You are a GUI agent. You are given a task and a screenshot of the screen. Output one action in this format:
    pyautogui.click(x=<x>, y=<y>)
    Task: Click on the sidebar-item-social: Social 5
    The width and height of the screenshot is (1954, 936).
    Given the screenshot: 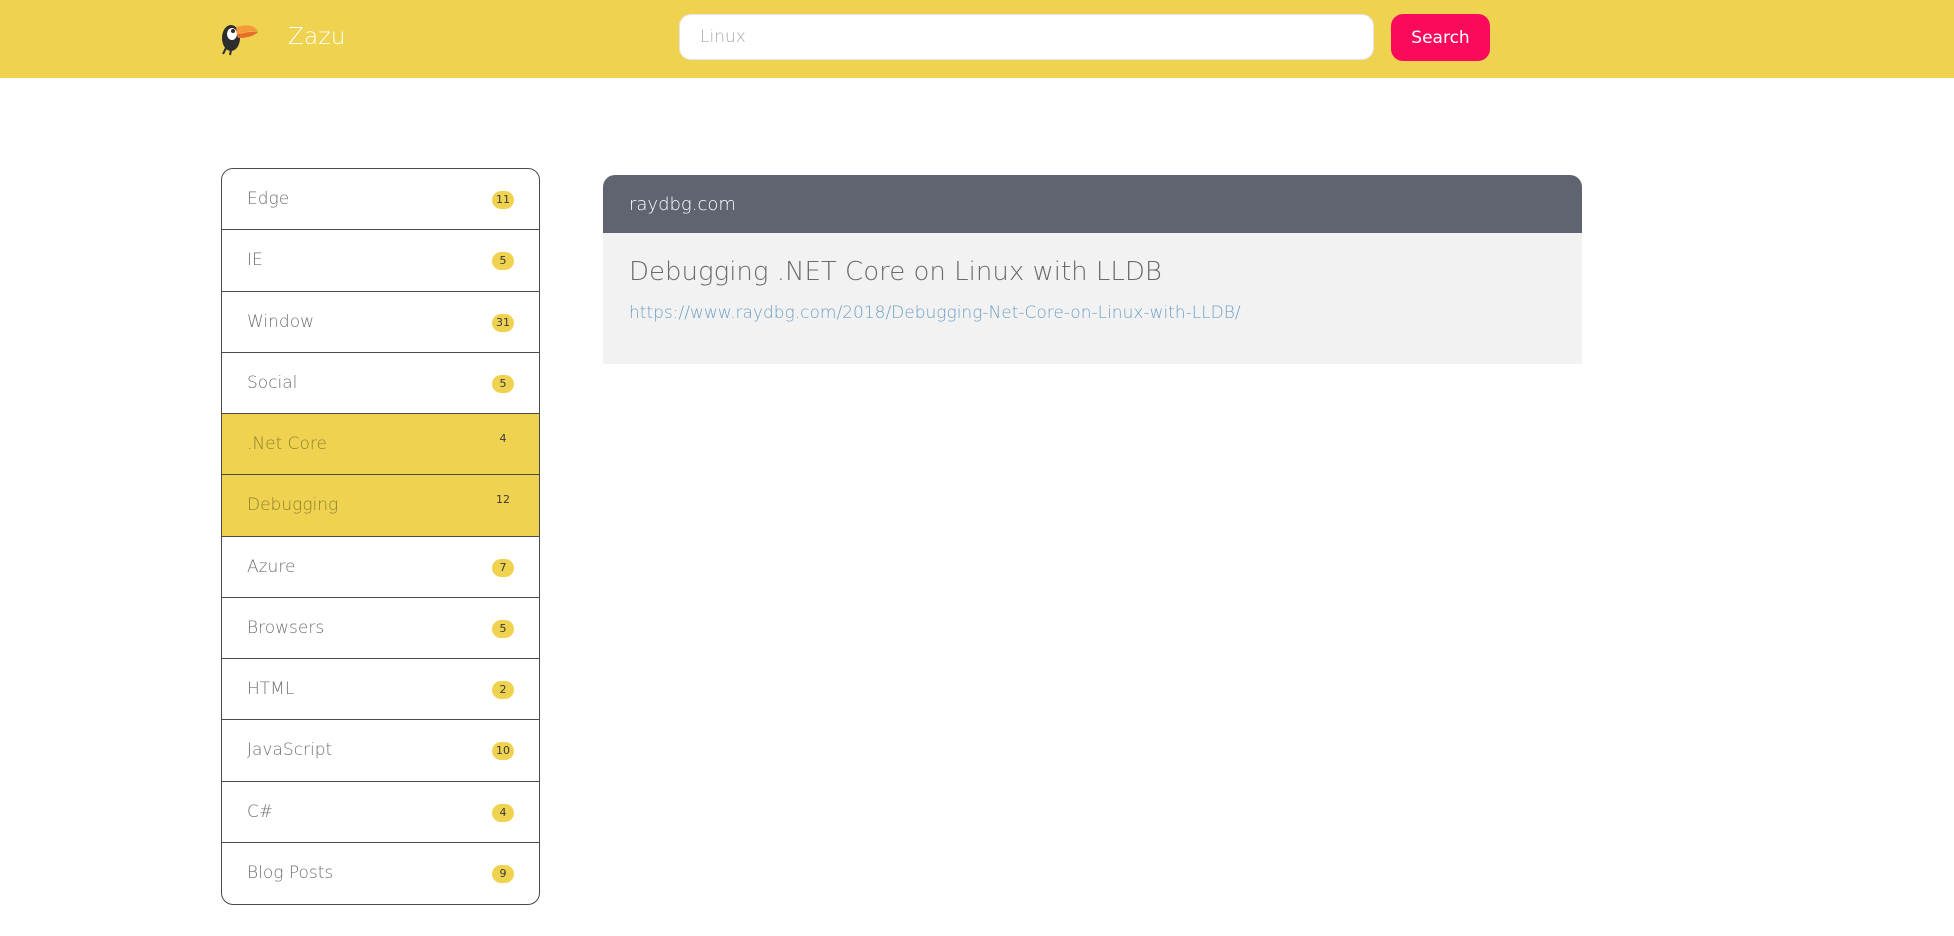 What is the action you would take?
    pyautogui.click(x=380, y=383)
    